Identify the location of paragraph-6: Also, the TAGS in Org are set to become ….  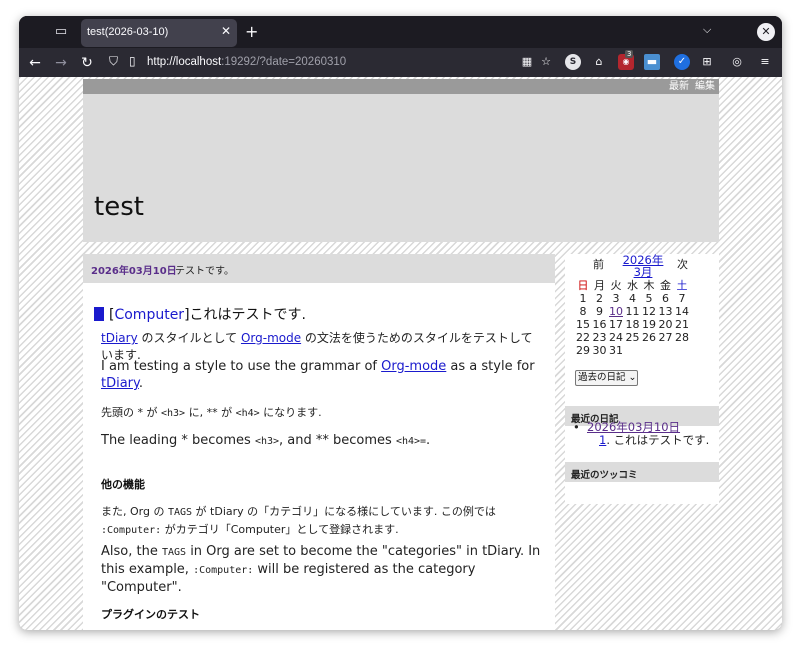
(321, 569).